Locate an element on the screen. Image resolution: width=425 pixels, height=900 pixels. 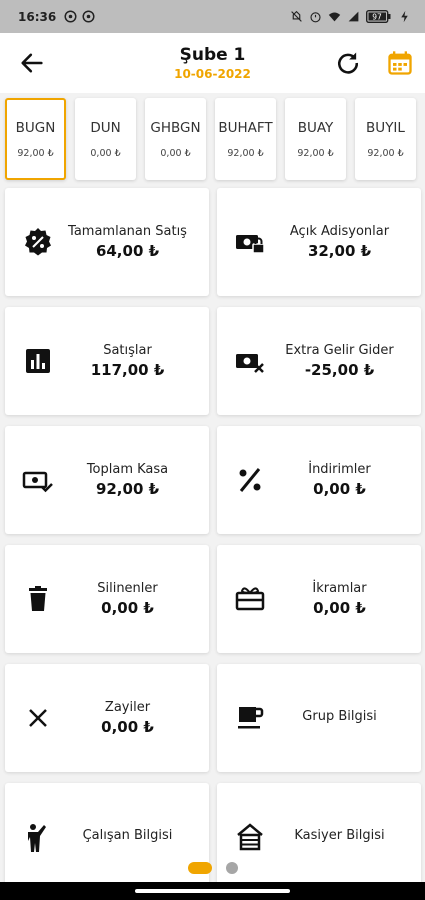
card-group-info: Grup Bilgisi is located at coordinates (319, 718).